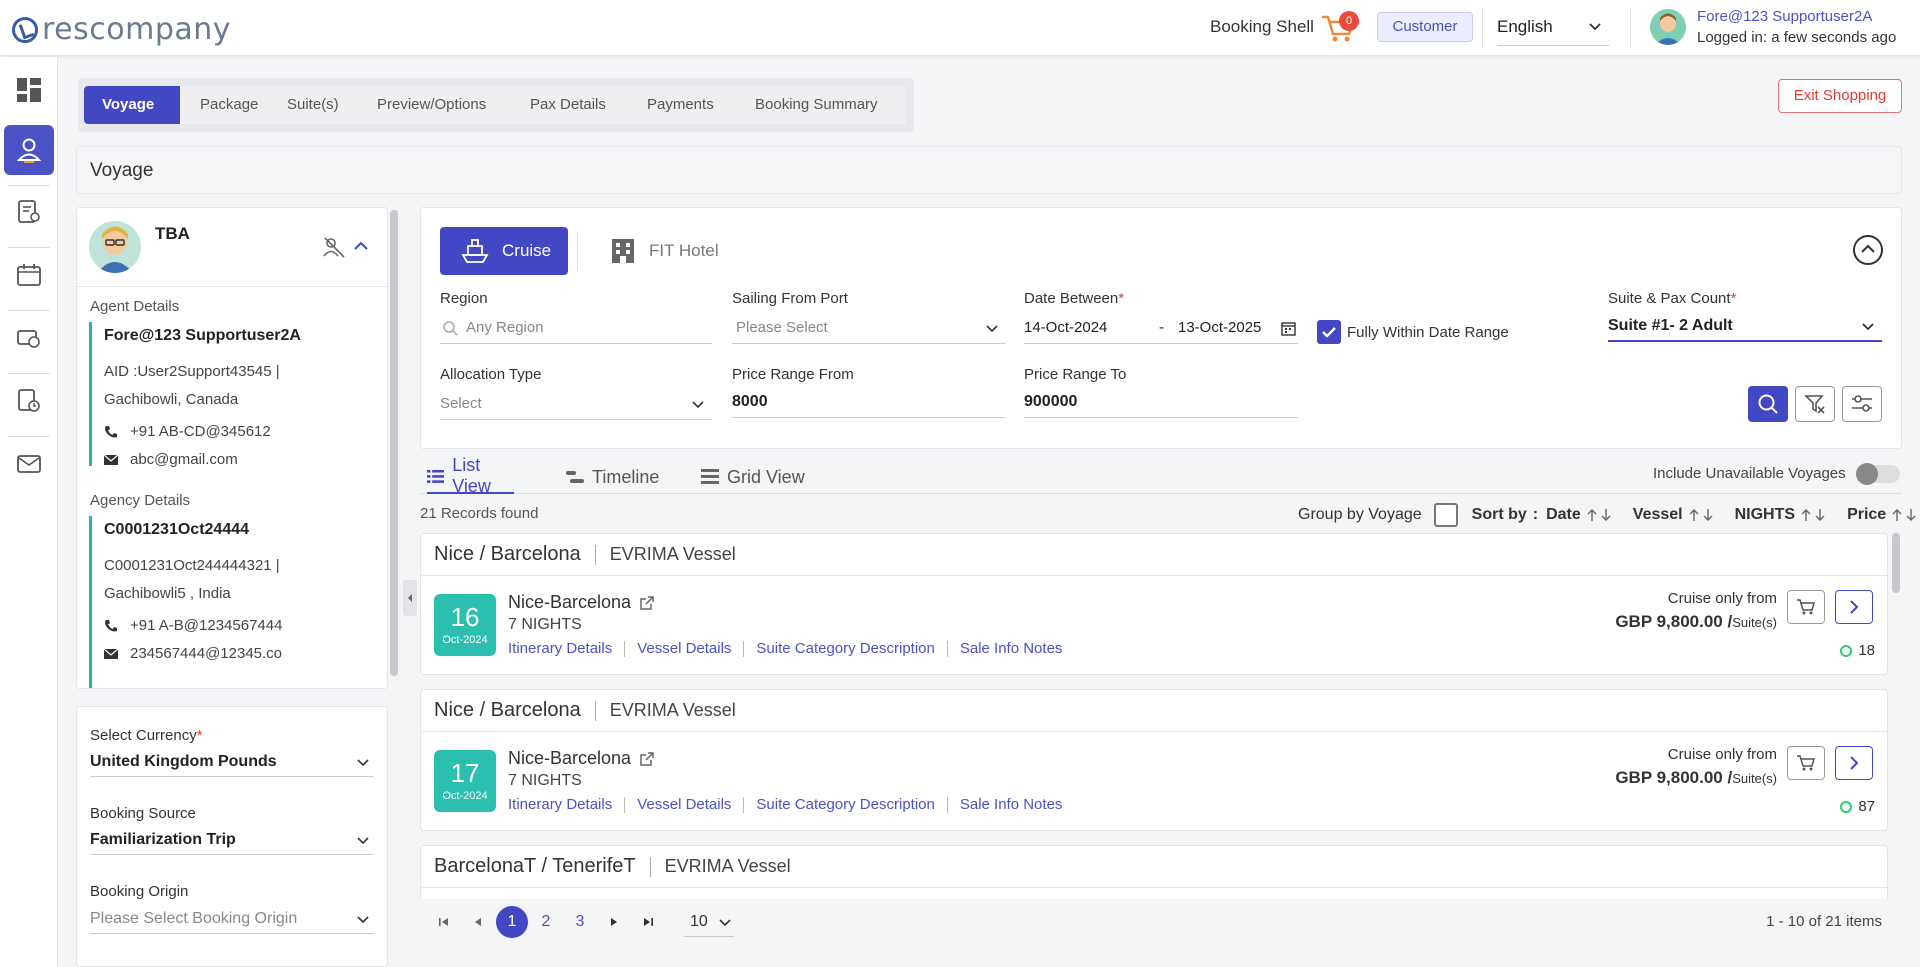  I want to click on clock-document-icon, so click(29, 400).